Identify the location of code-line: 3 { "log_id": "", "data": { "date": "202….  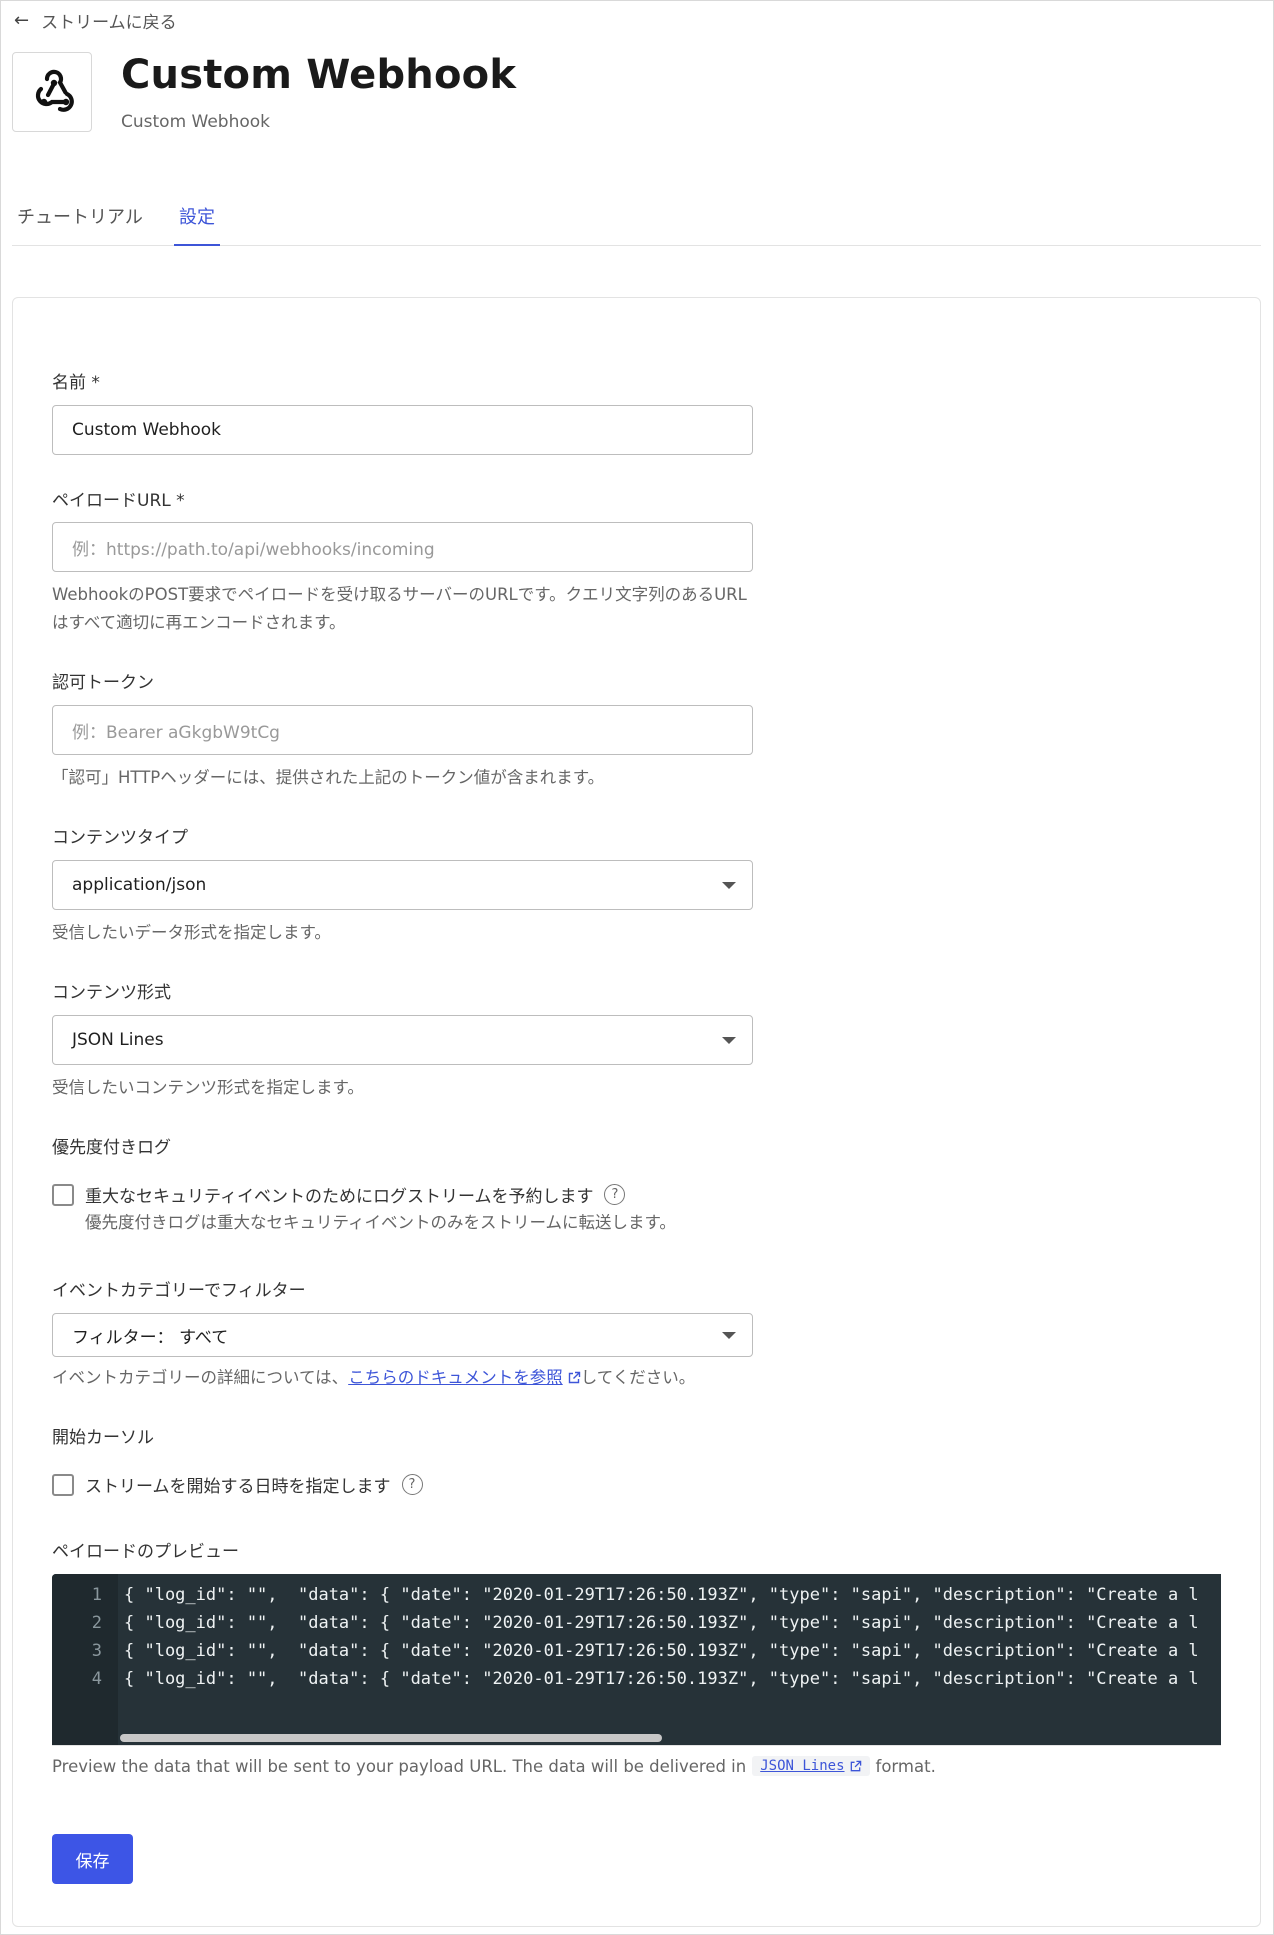
(636, 1651).